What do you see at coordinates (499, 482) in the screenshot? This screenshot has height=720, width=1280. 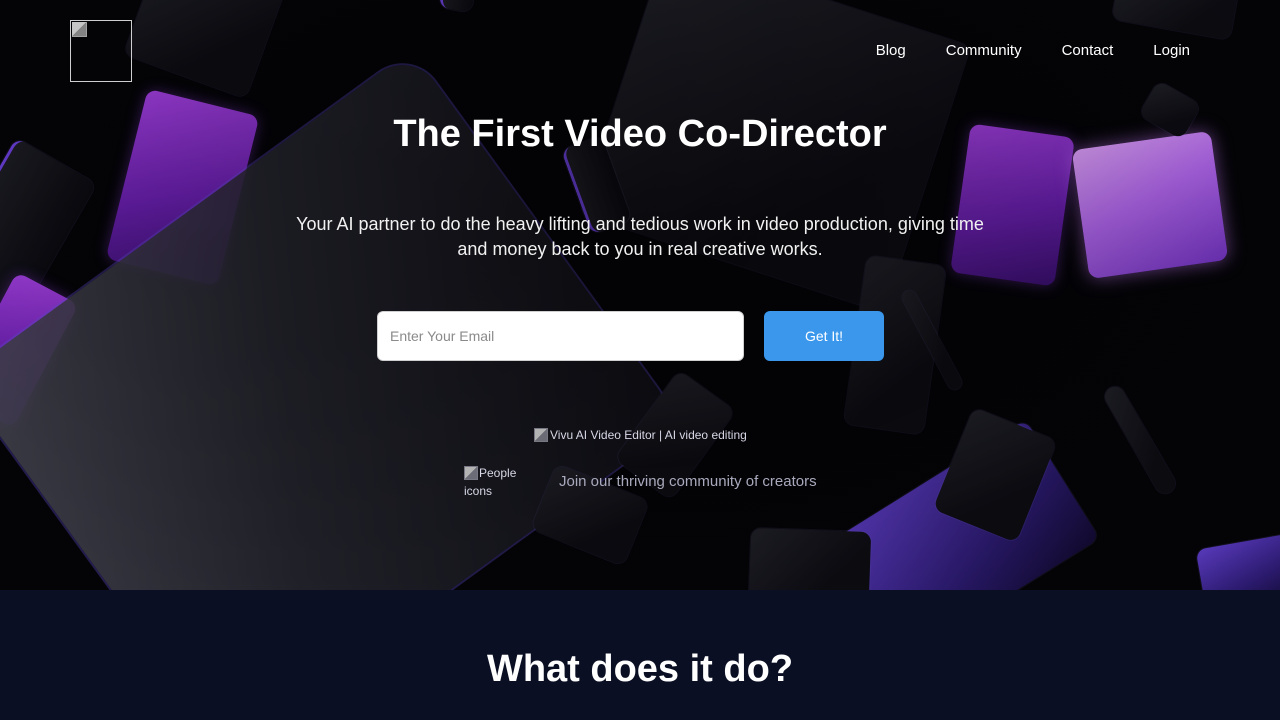 I see `people-icons-image: People icons` at bounding box center [499, 482].